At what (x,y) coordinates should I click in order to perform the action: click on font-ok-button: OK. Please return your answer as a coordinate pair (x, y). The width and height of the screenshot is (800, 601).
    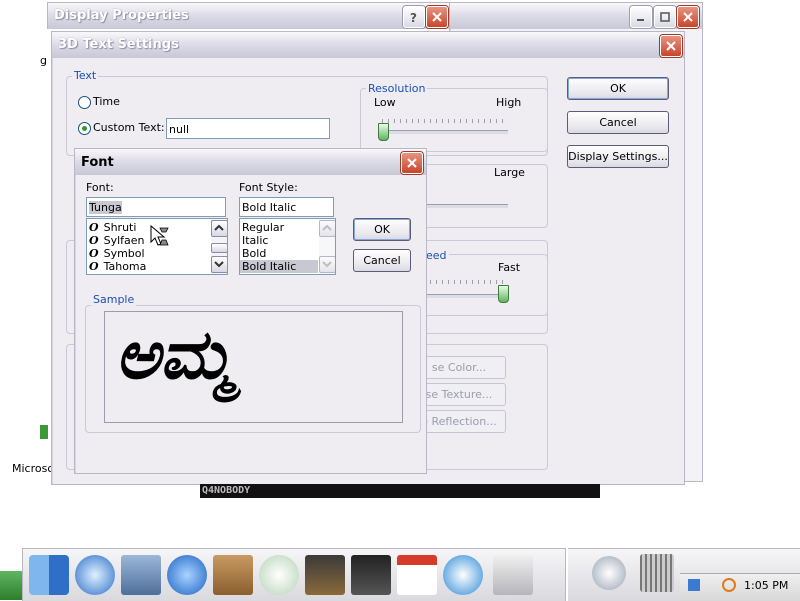
    Looking at the image, I should click on (382, 229).